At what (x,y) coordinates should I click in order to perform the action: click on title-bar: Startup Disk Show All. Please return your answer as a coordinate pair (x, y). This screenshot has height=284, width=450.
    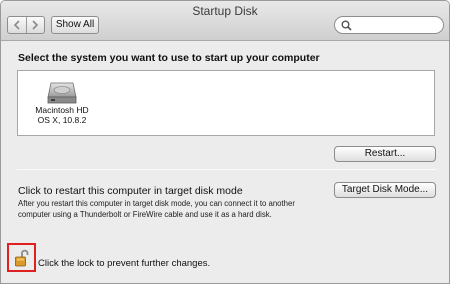
    Looking at the image, I should click on (225, 21).